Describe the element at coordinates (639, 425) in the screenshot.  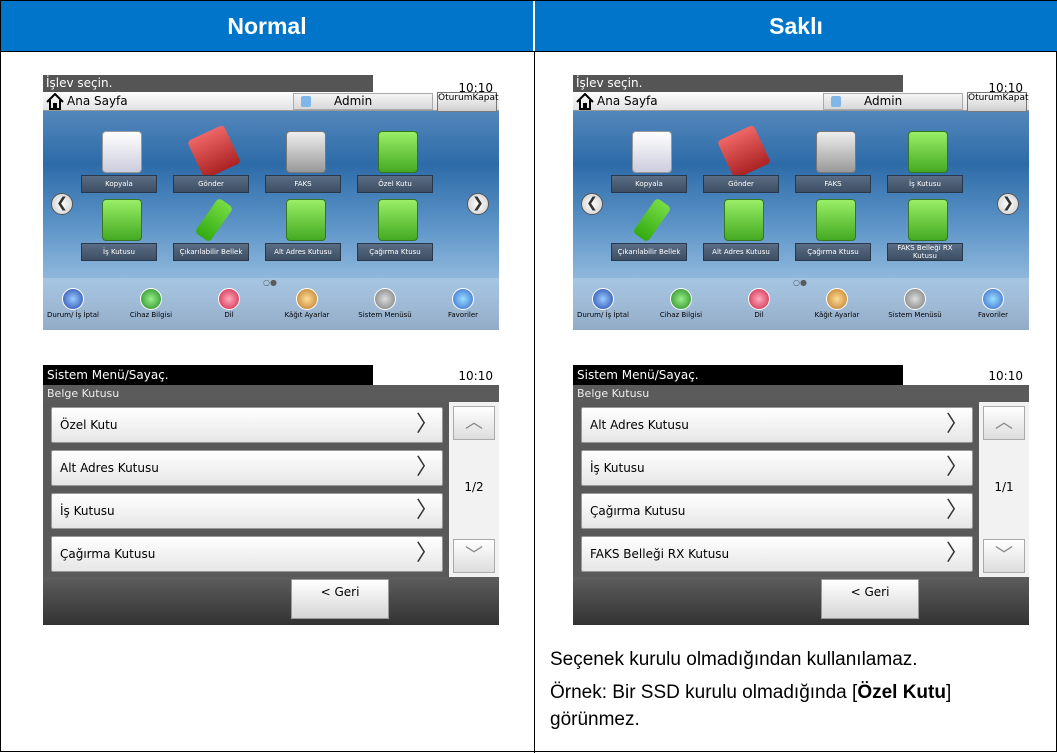
I see `menu-item-label: Alt Adres Kutusu` at that location.